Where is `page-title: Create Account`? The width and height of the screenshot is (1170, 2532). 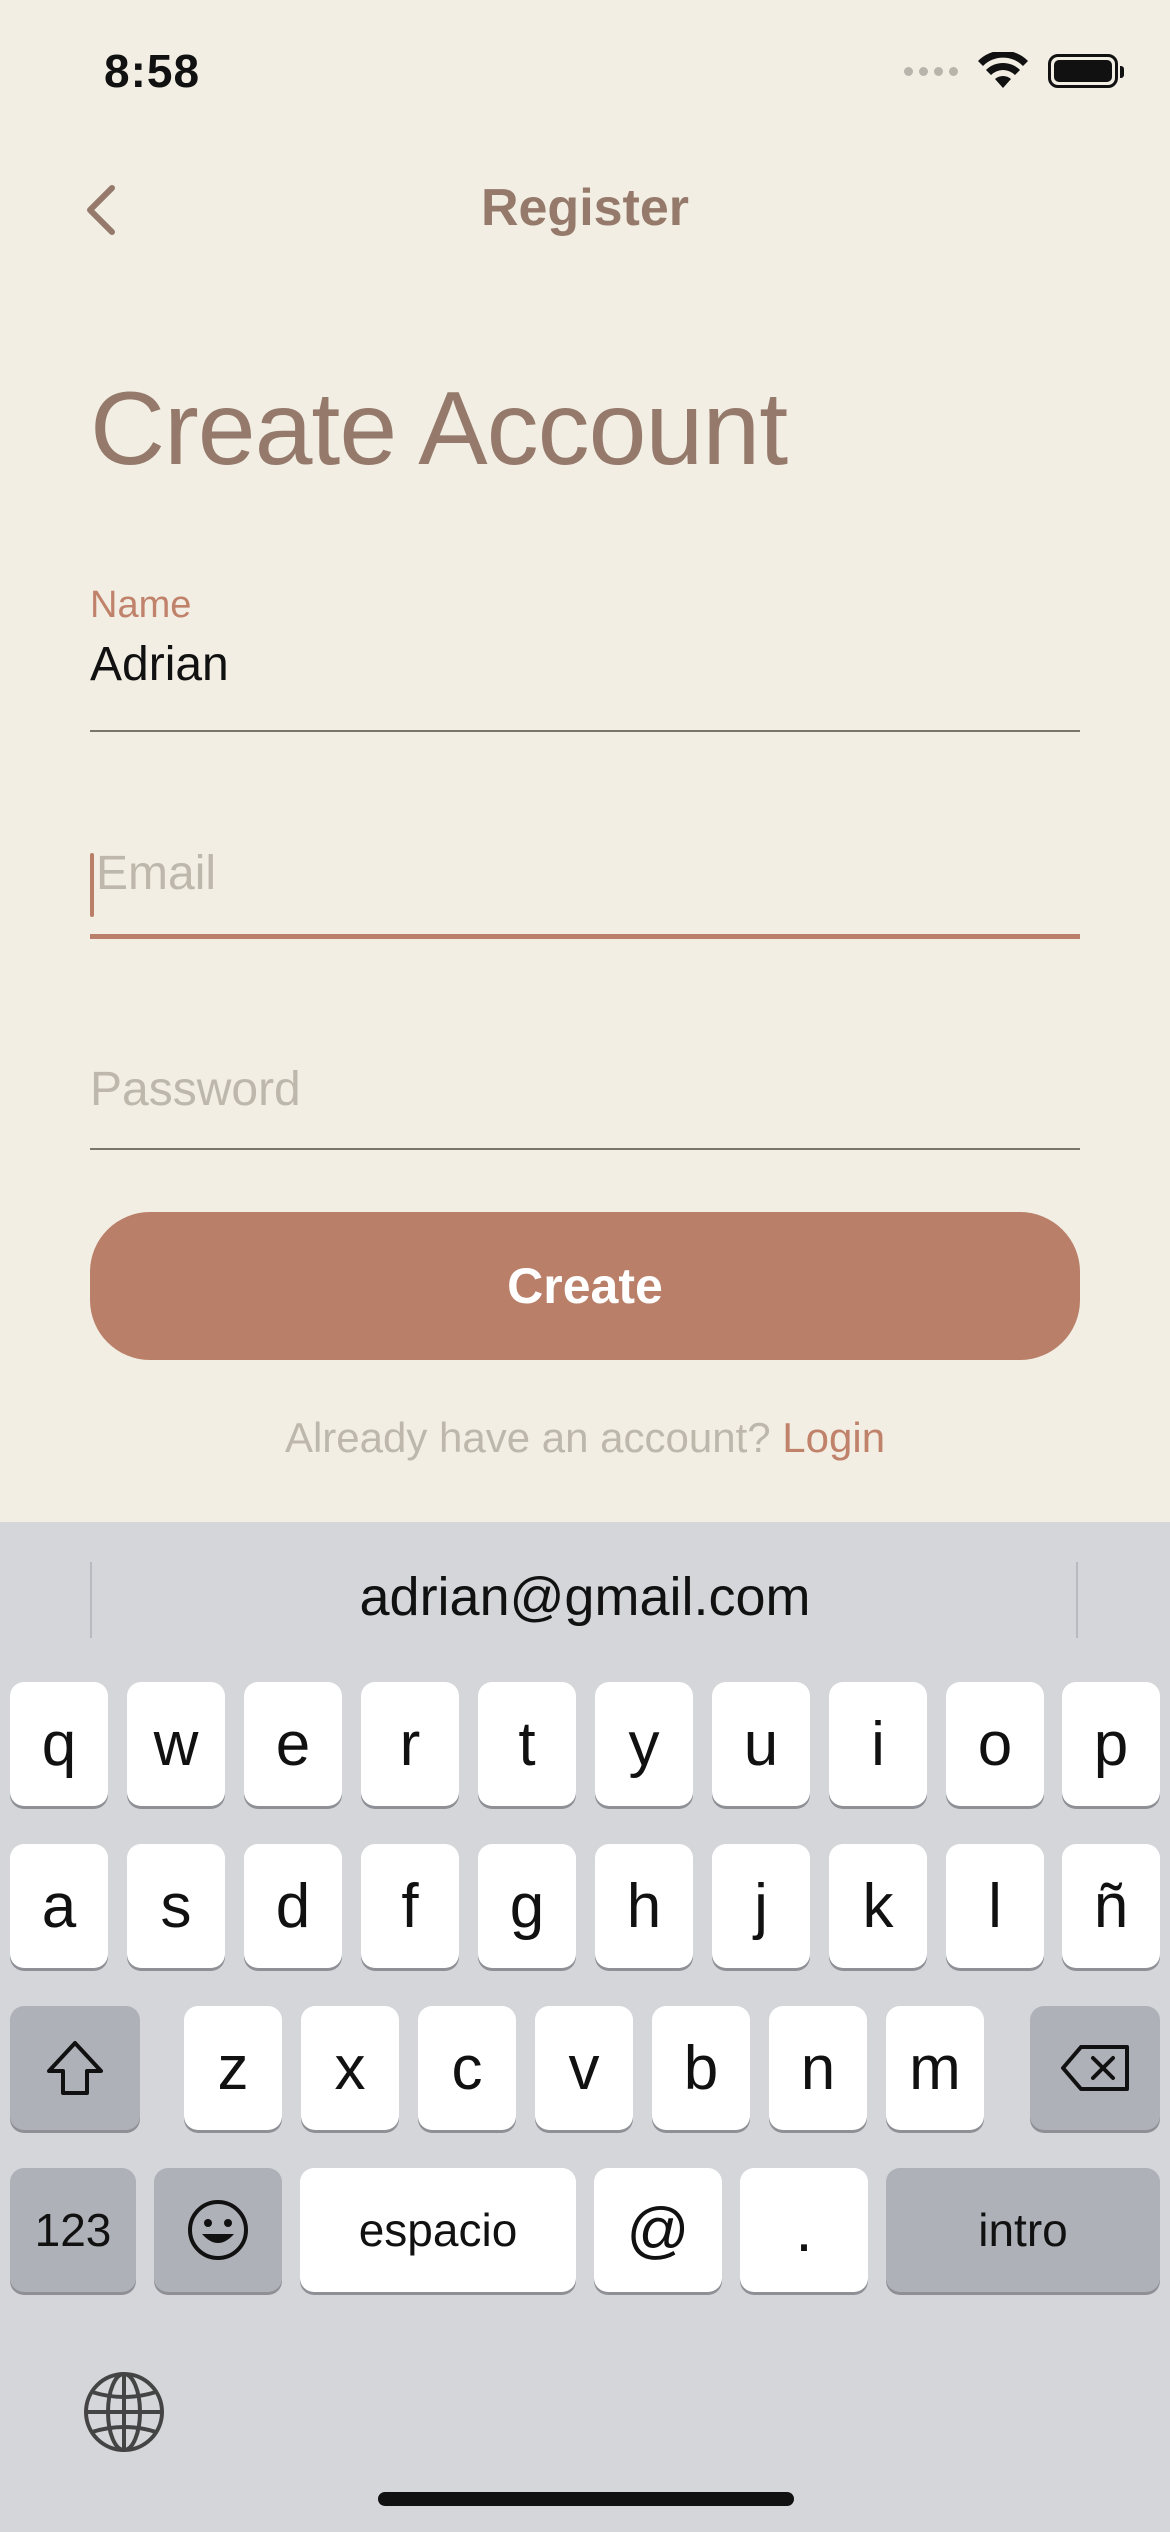
page-title: Create Account is located at coordinates (439, 429).